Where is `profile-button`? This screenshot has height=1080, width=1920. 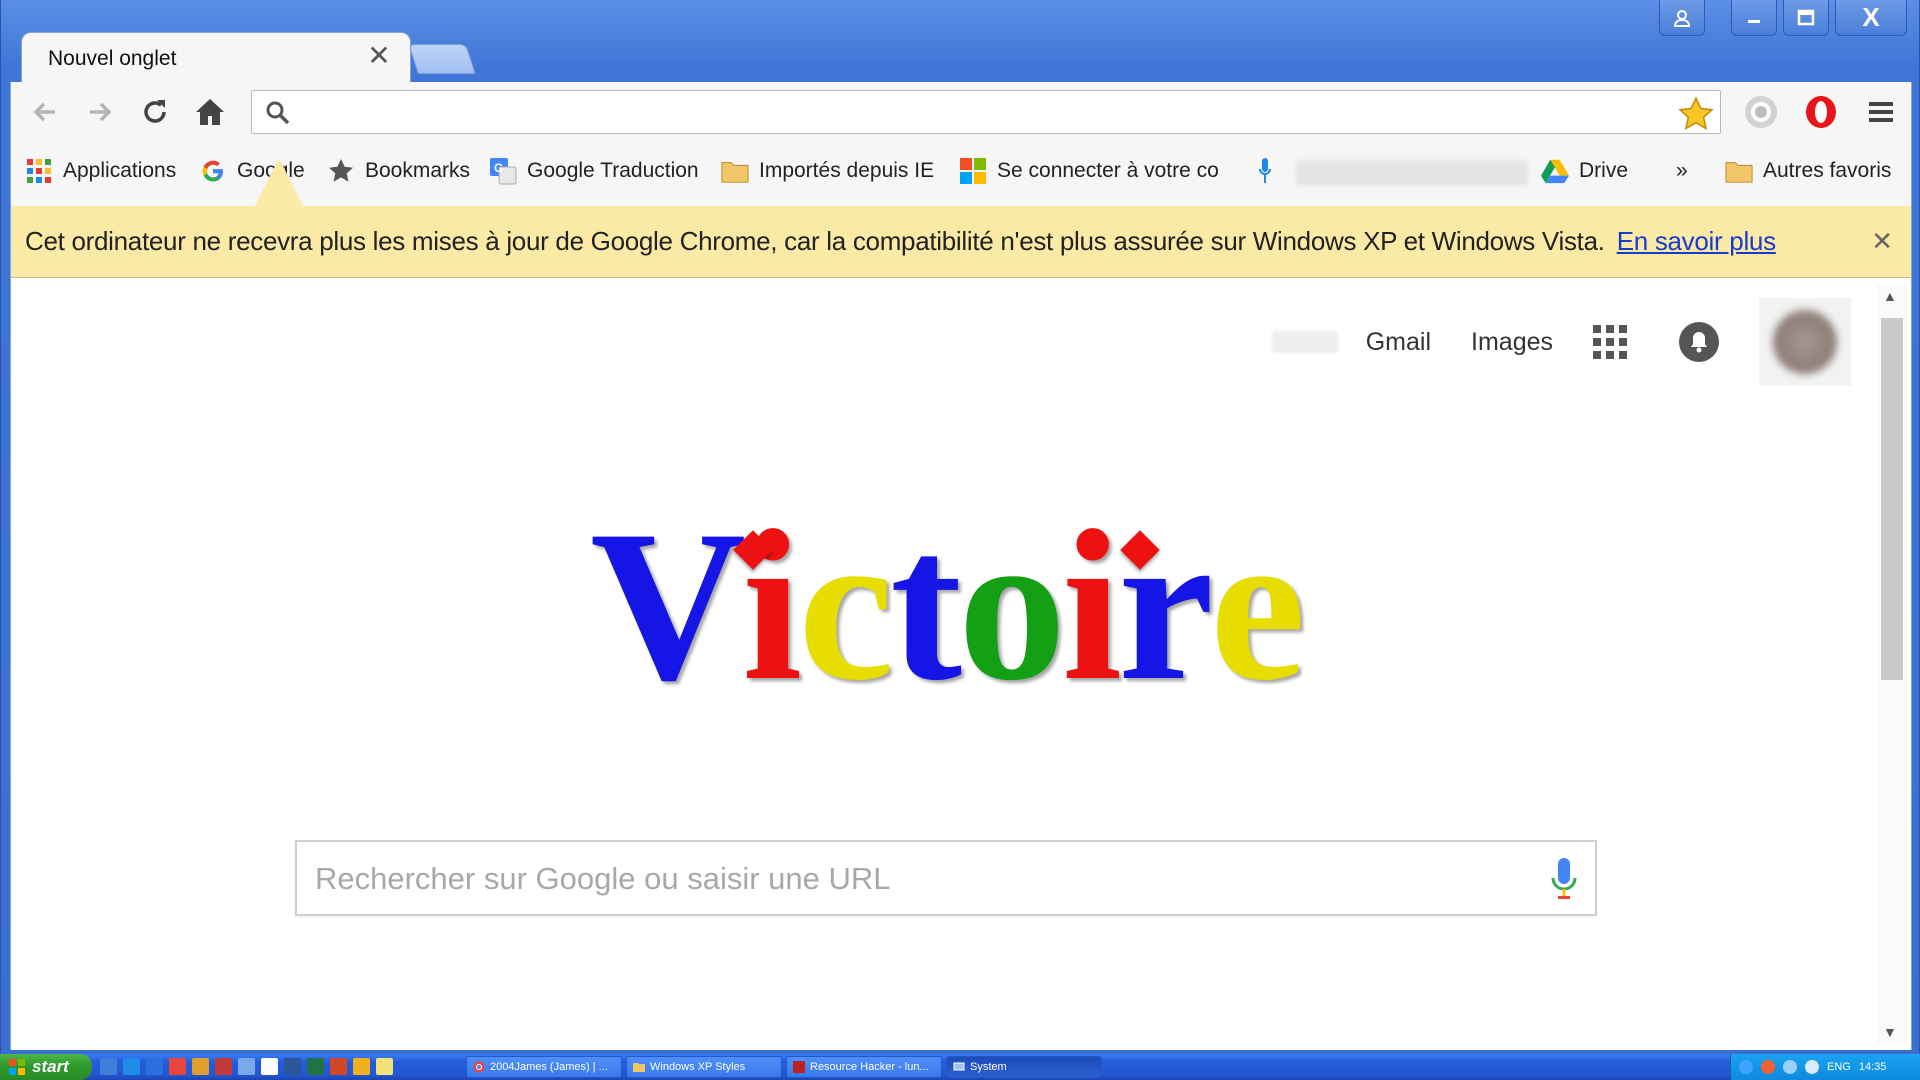
profile-button is located at coordinates (1682, 18).